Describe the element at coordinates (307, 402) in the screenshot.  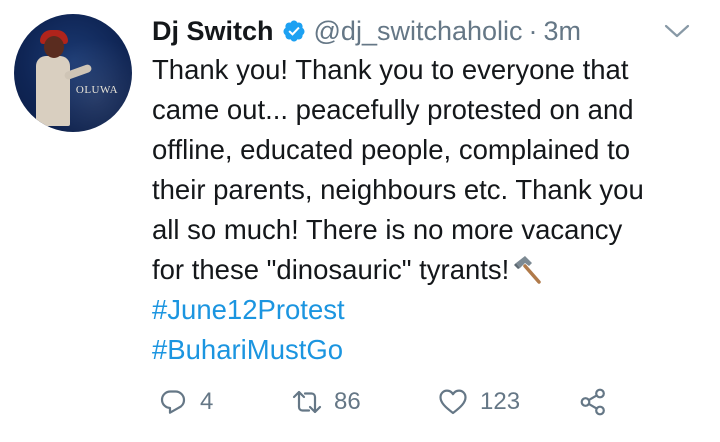
I see `retweet-icon` at that location.